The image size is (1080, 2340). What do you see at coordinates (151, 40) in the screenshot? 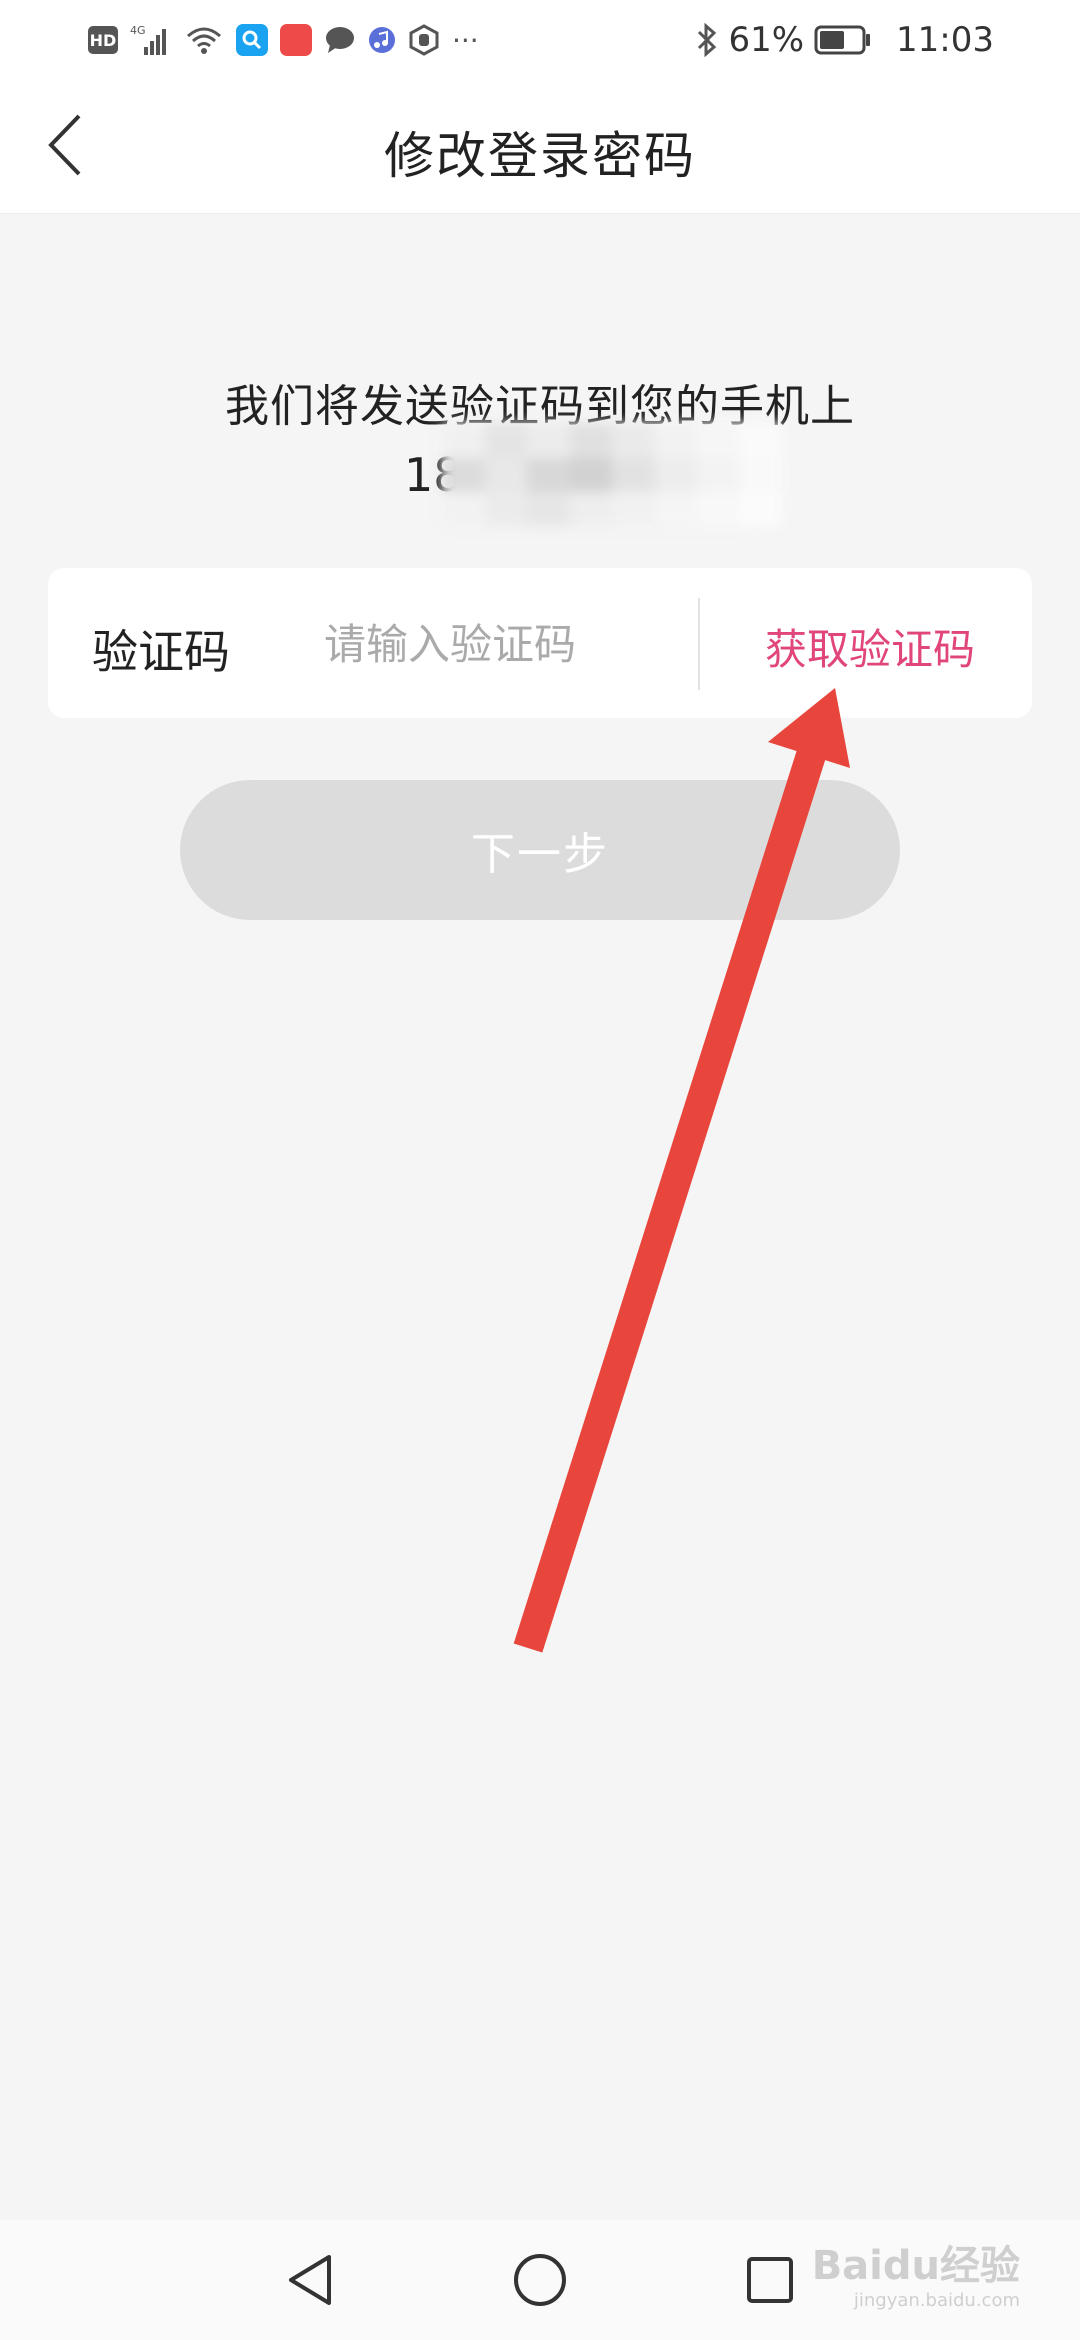
I see `4g-signal-icon: 4G` at bounding box center [151, 40].